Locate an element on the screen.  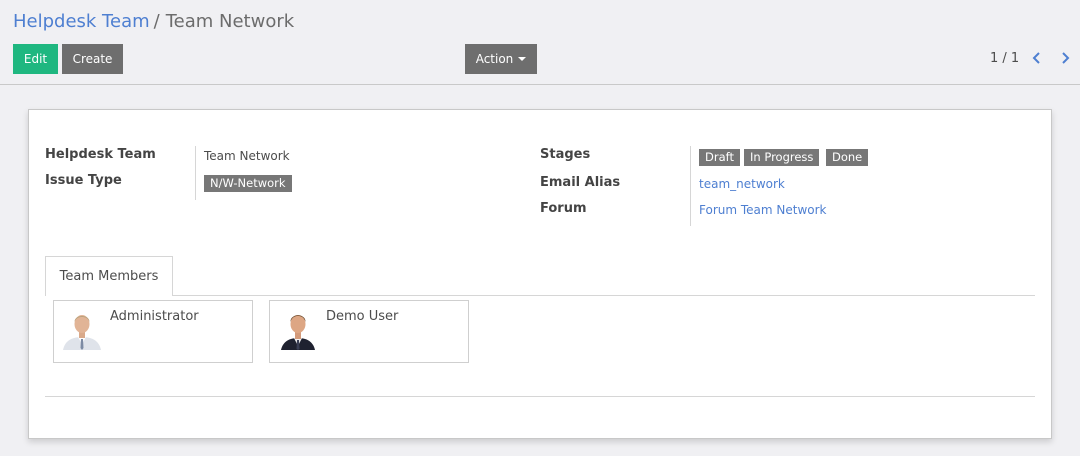
issue-type-label: Issue Type is located at coordinates (83, 180).